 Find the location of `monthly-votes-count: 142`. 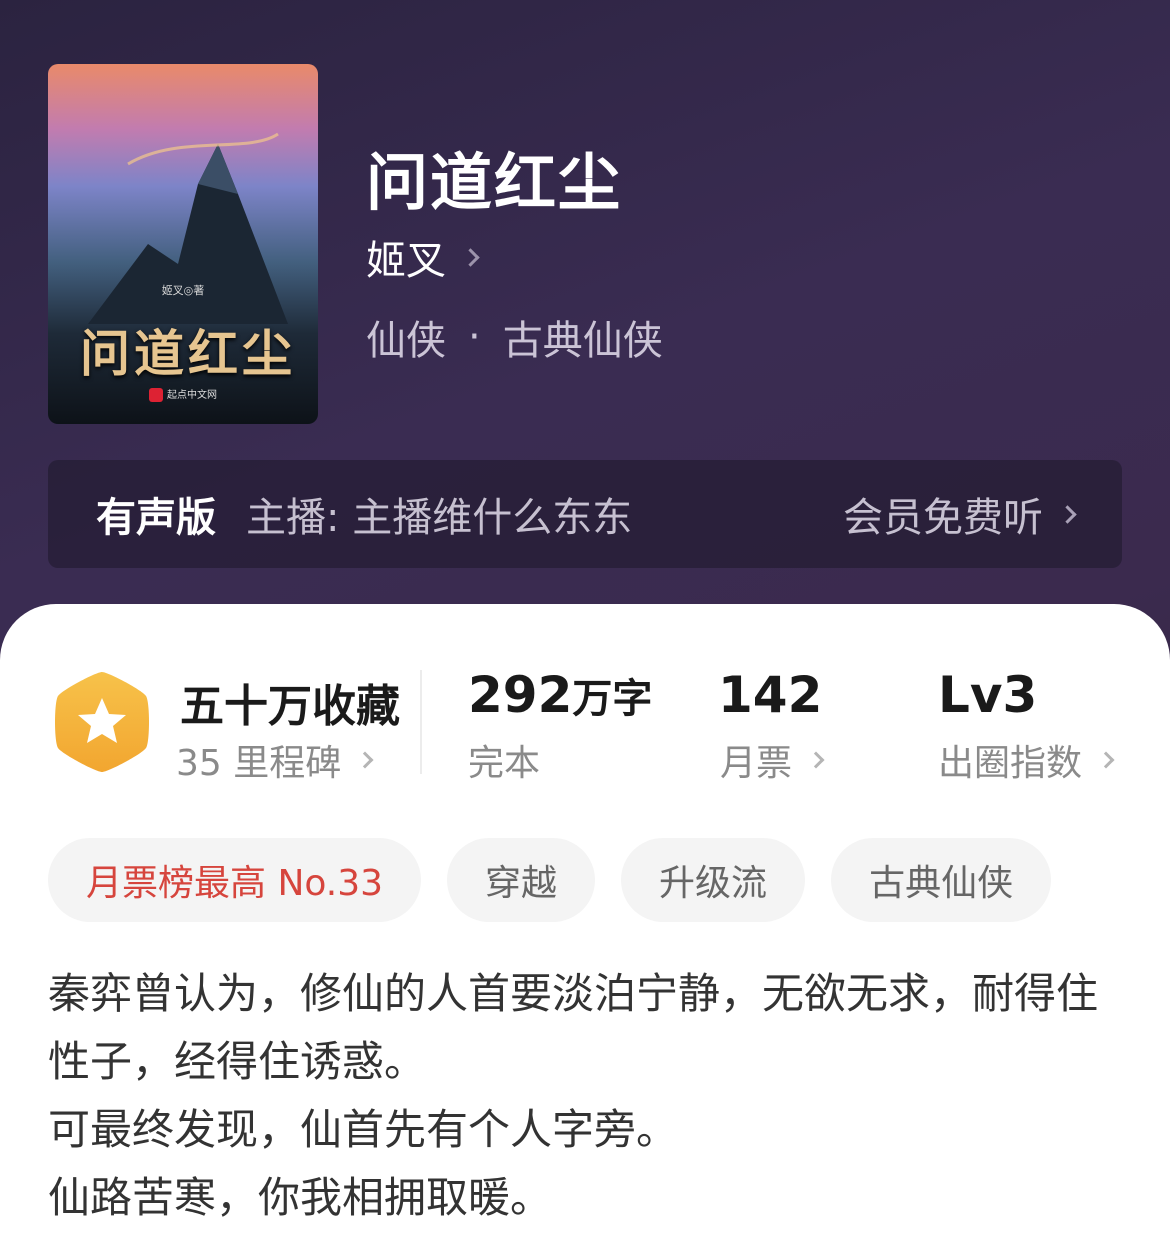

monthly-votes-count: 142 is located at coordinates (770, 695).